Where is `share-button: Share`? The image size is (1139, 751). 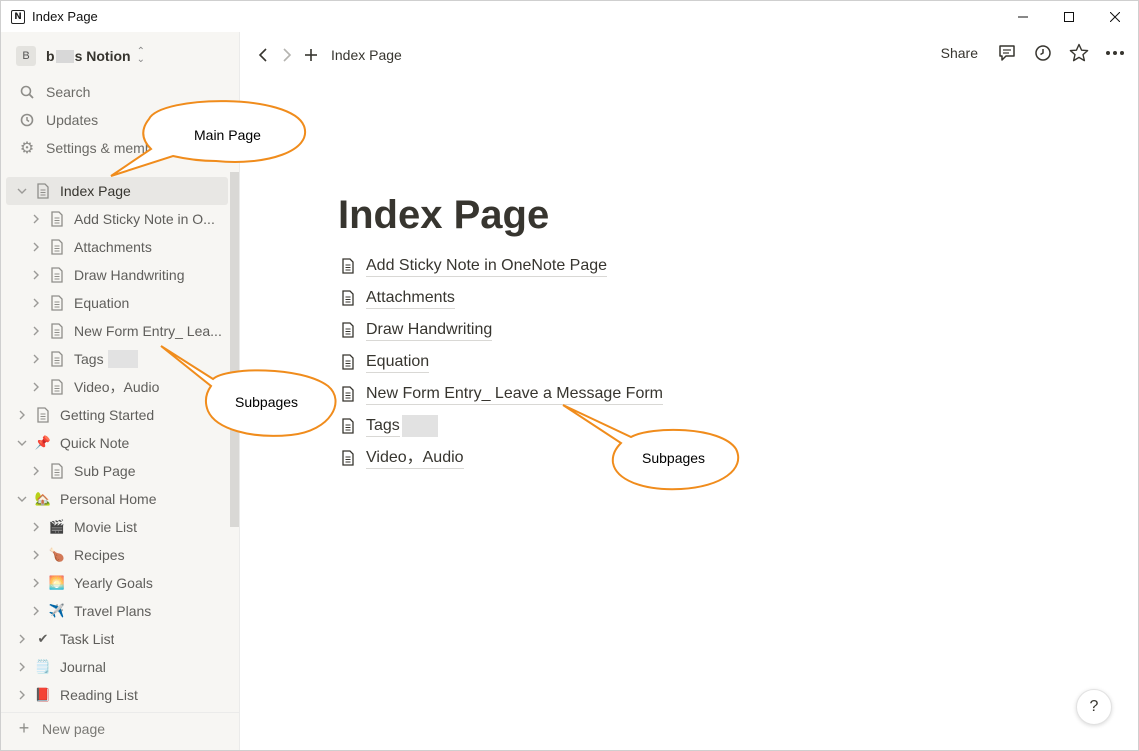
share-button: Share is located at coordinates (959, 53).